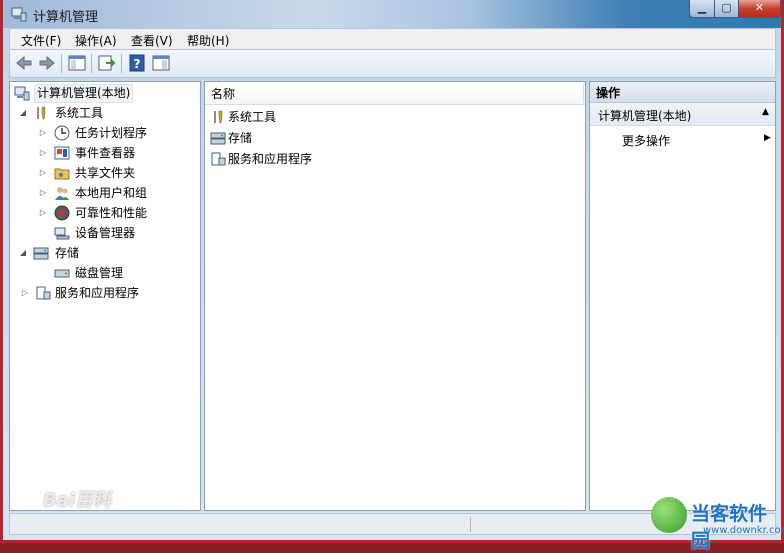  I want to click on column-header-label: 名称, so click(223, 94).